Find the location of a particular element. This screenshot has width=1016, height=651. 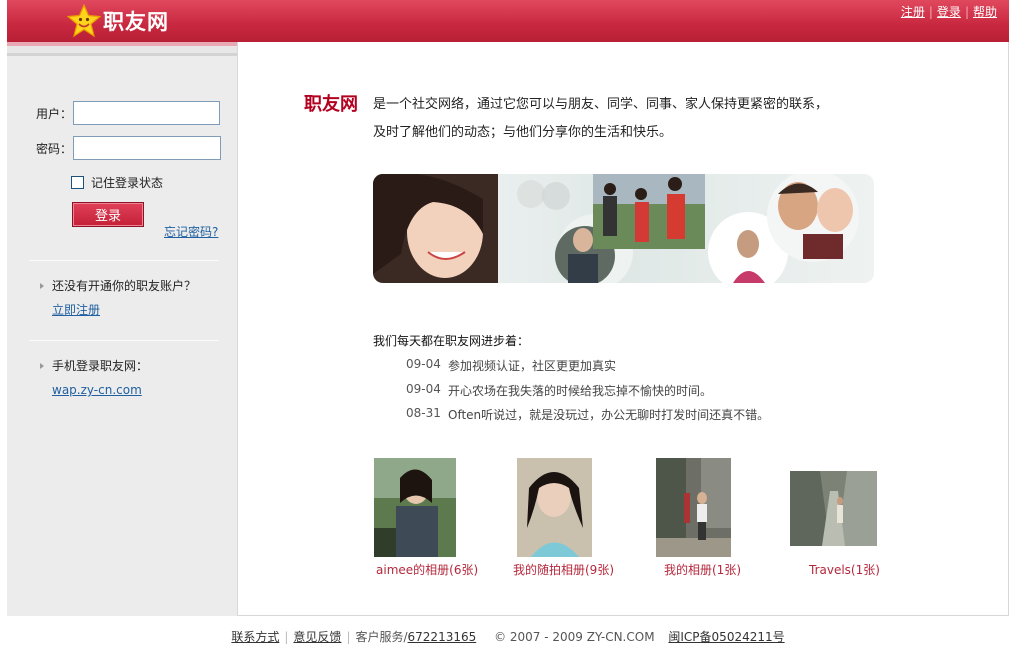

no-account-text: 还没有开通你的职友账户？ is located at coordinates (118, 285).